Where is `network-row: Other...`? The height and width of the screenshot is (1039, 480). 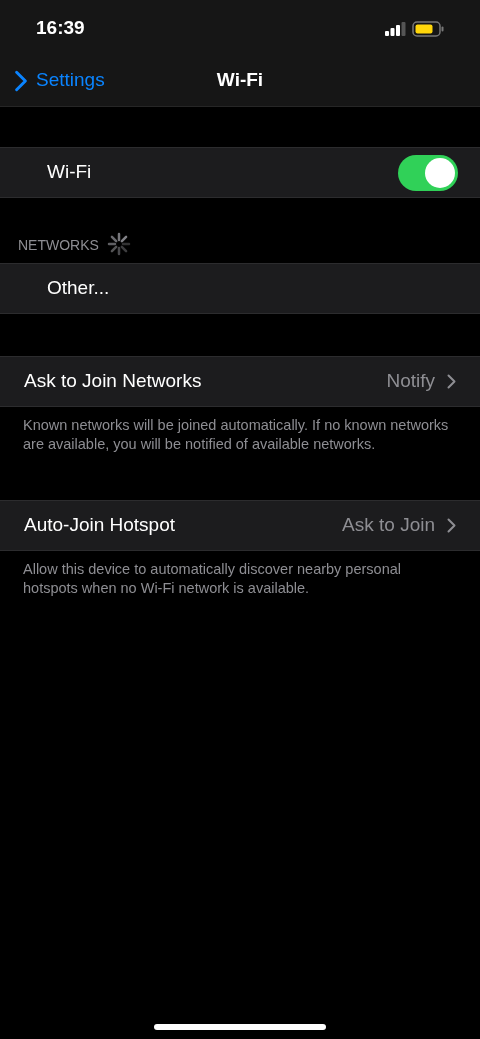 network-row: Other... is located at coordinates (240, 288).